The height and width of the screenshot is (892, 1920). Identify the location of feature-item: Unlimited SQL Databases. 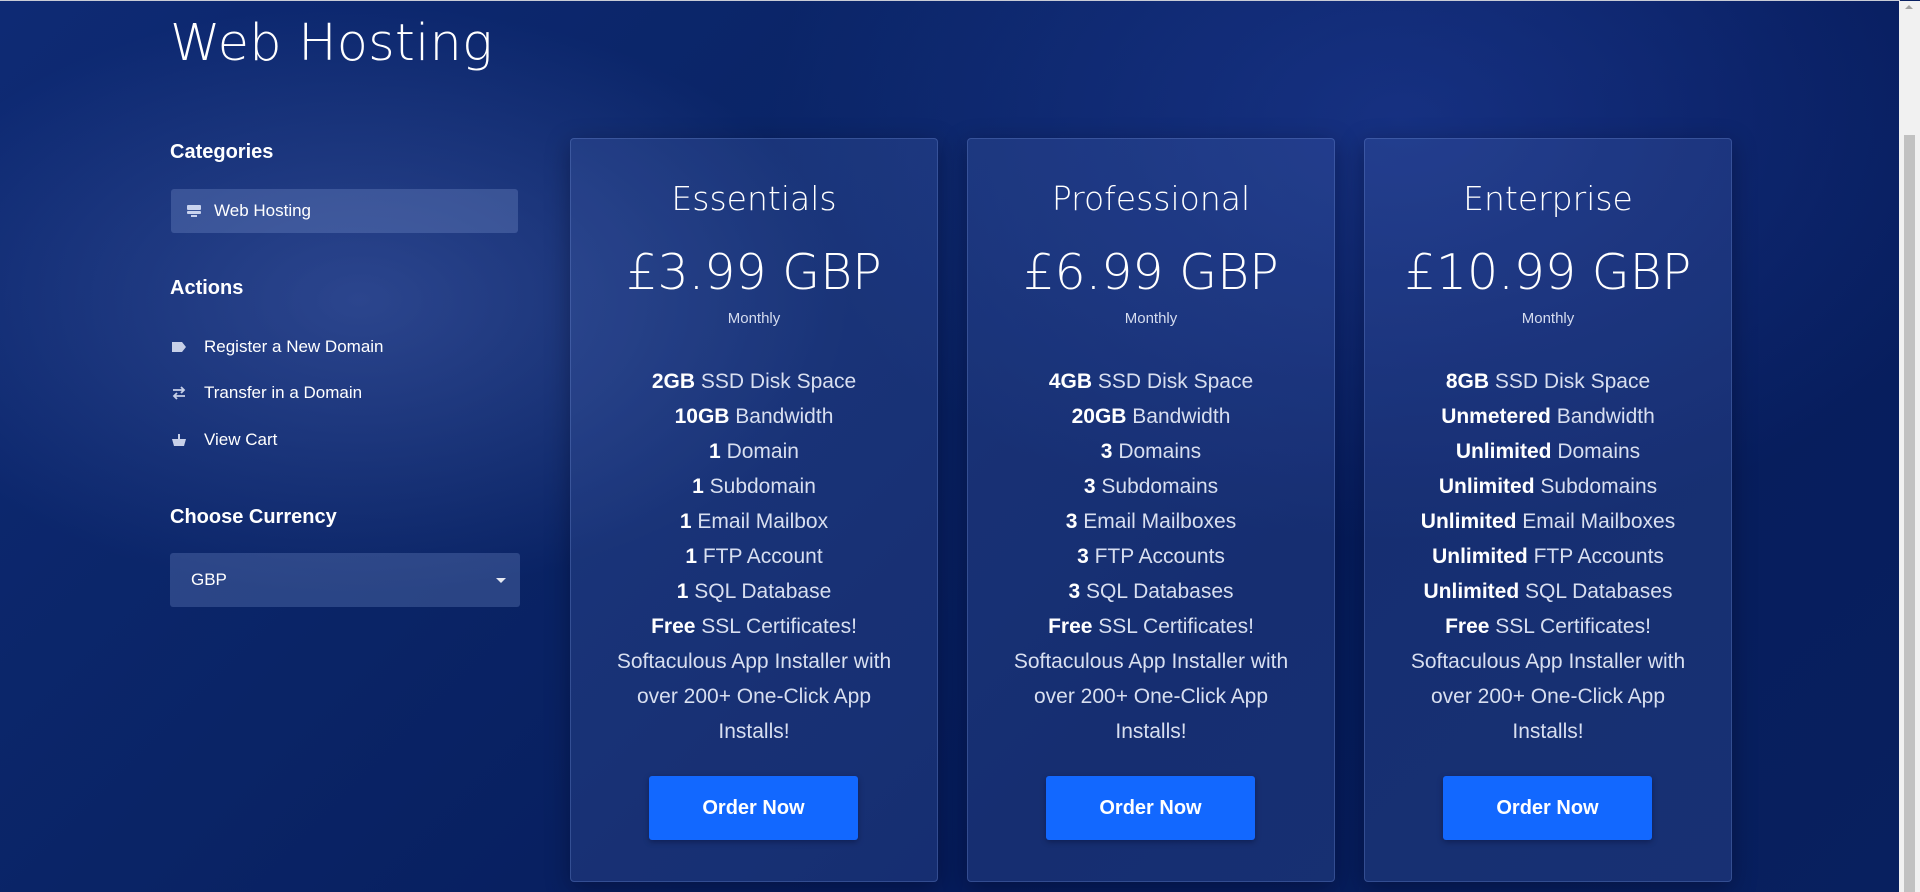
(1548, 591).